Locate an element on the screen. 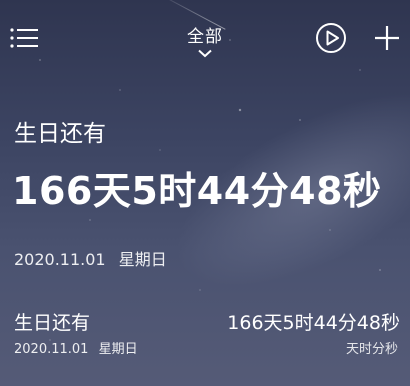 The image size is (410, 386). play-button is located at coordinates (331, 38).